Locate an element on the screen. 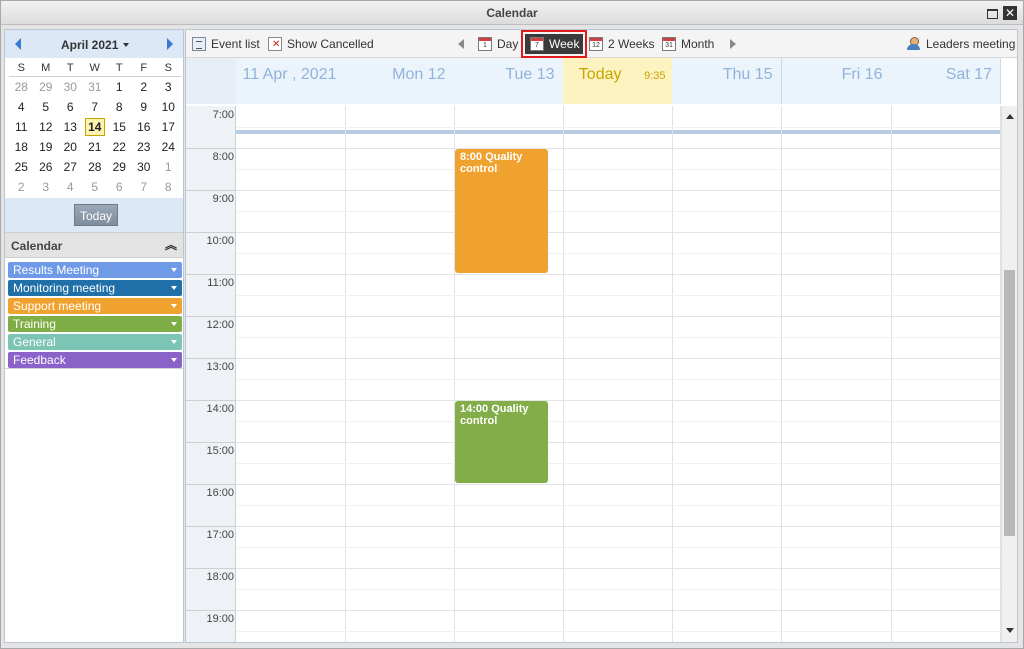 The height and width of the screenshot is (649, 1024). mini-calendar-day: 10 is located at coordinates (168, 107).